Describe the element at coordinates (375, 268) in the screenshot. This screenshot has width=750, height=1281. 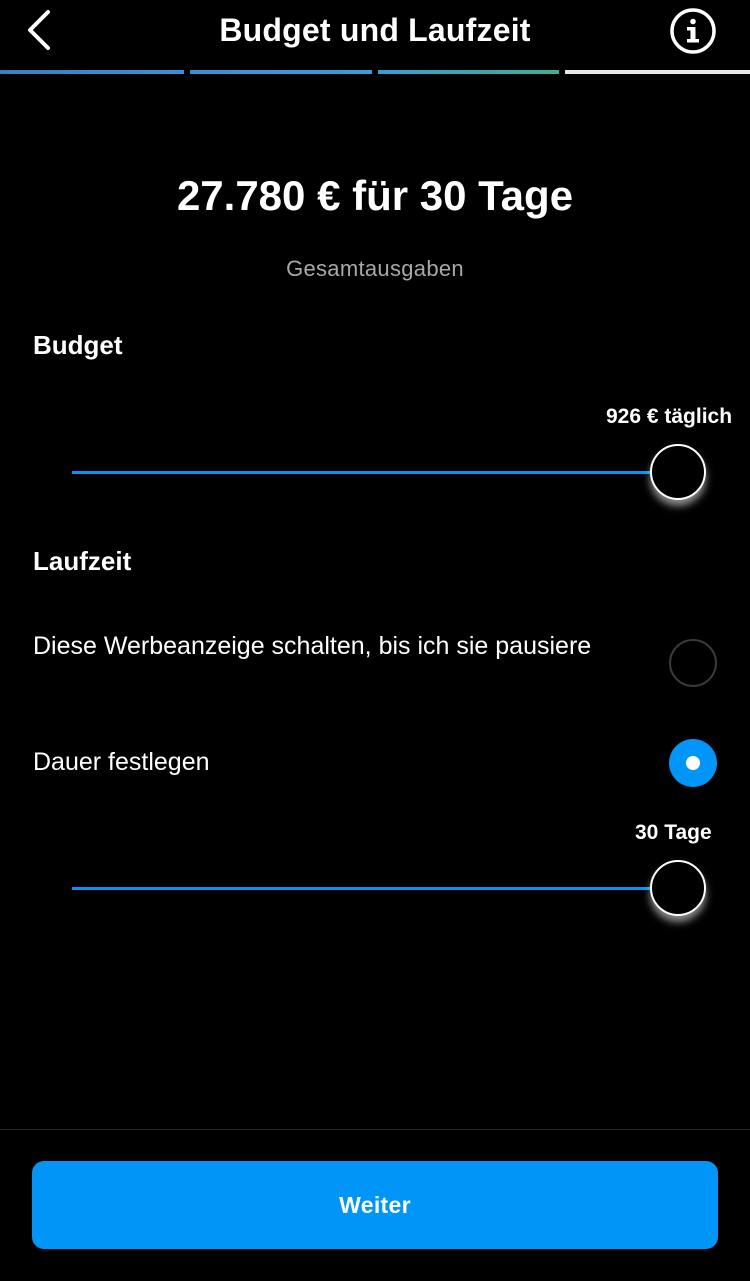
I see `total-spend-label: Gesamtausgaben` at that location.